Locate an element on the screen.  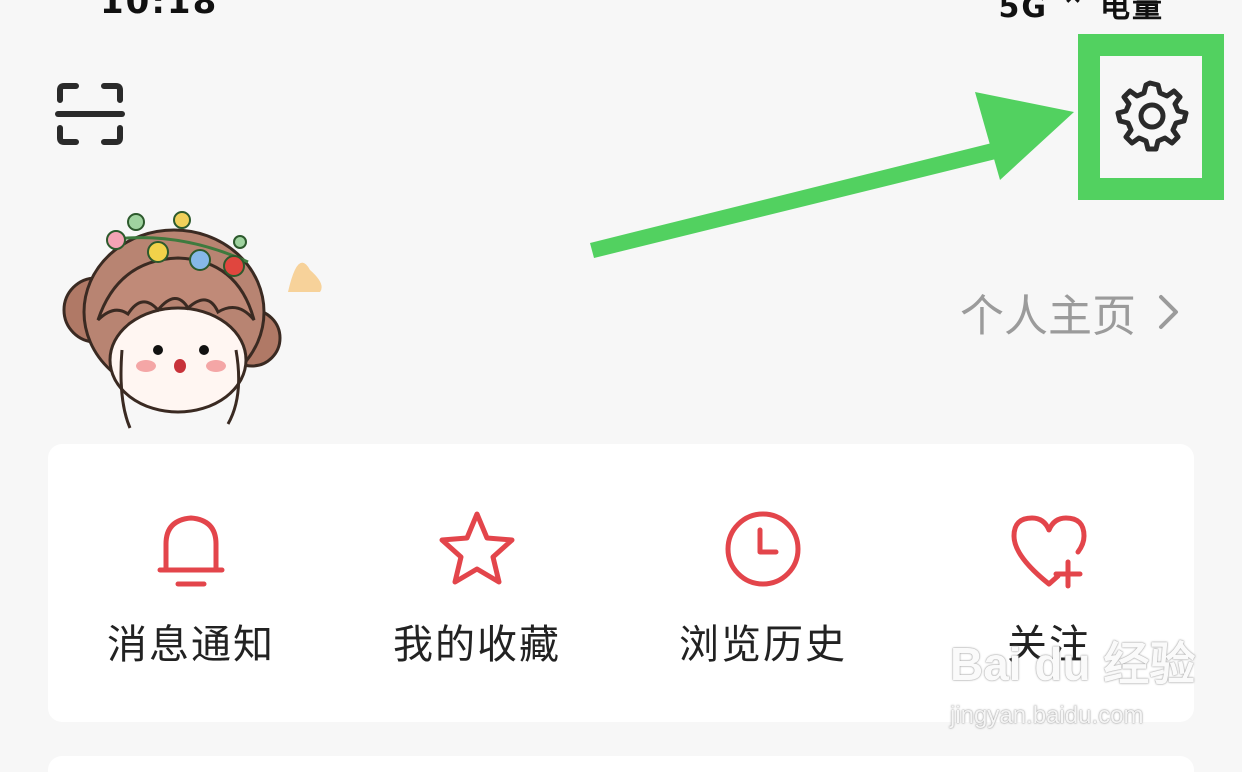
settings-button is located at coordinates (1152, 116).